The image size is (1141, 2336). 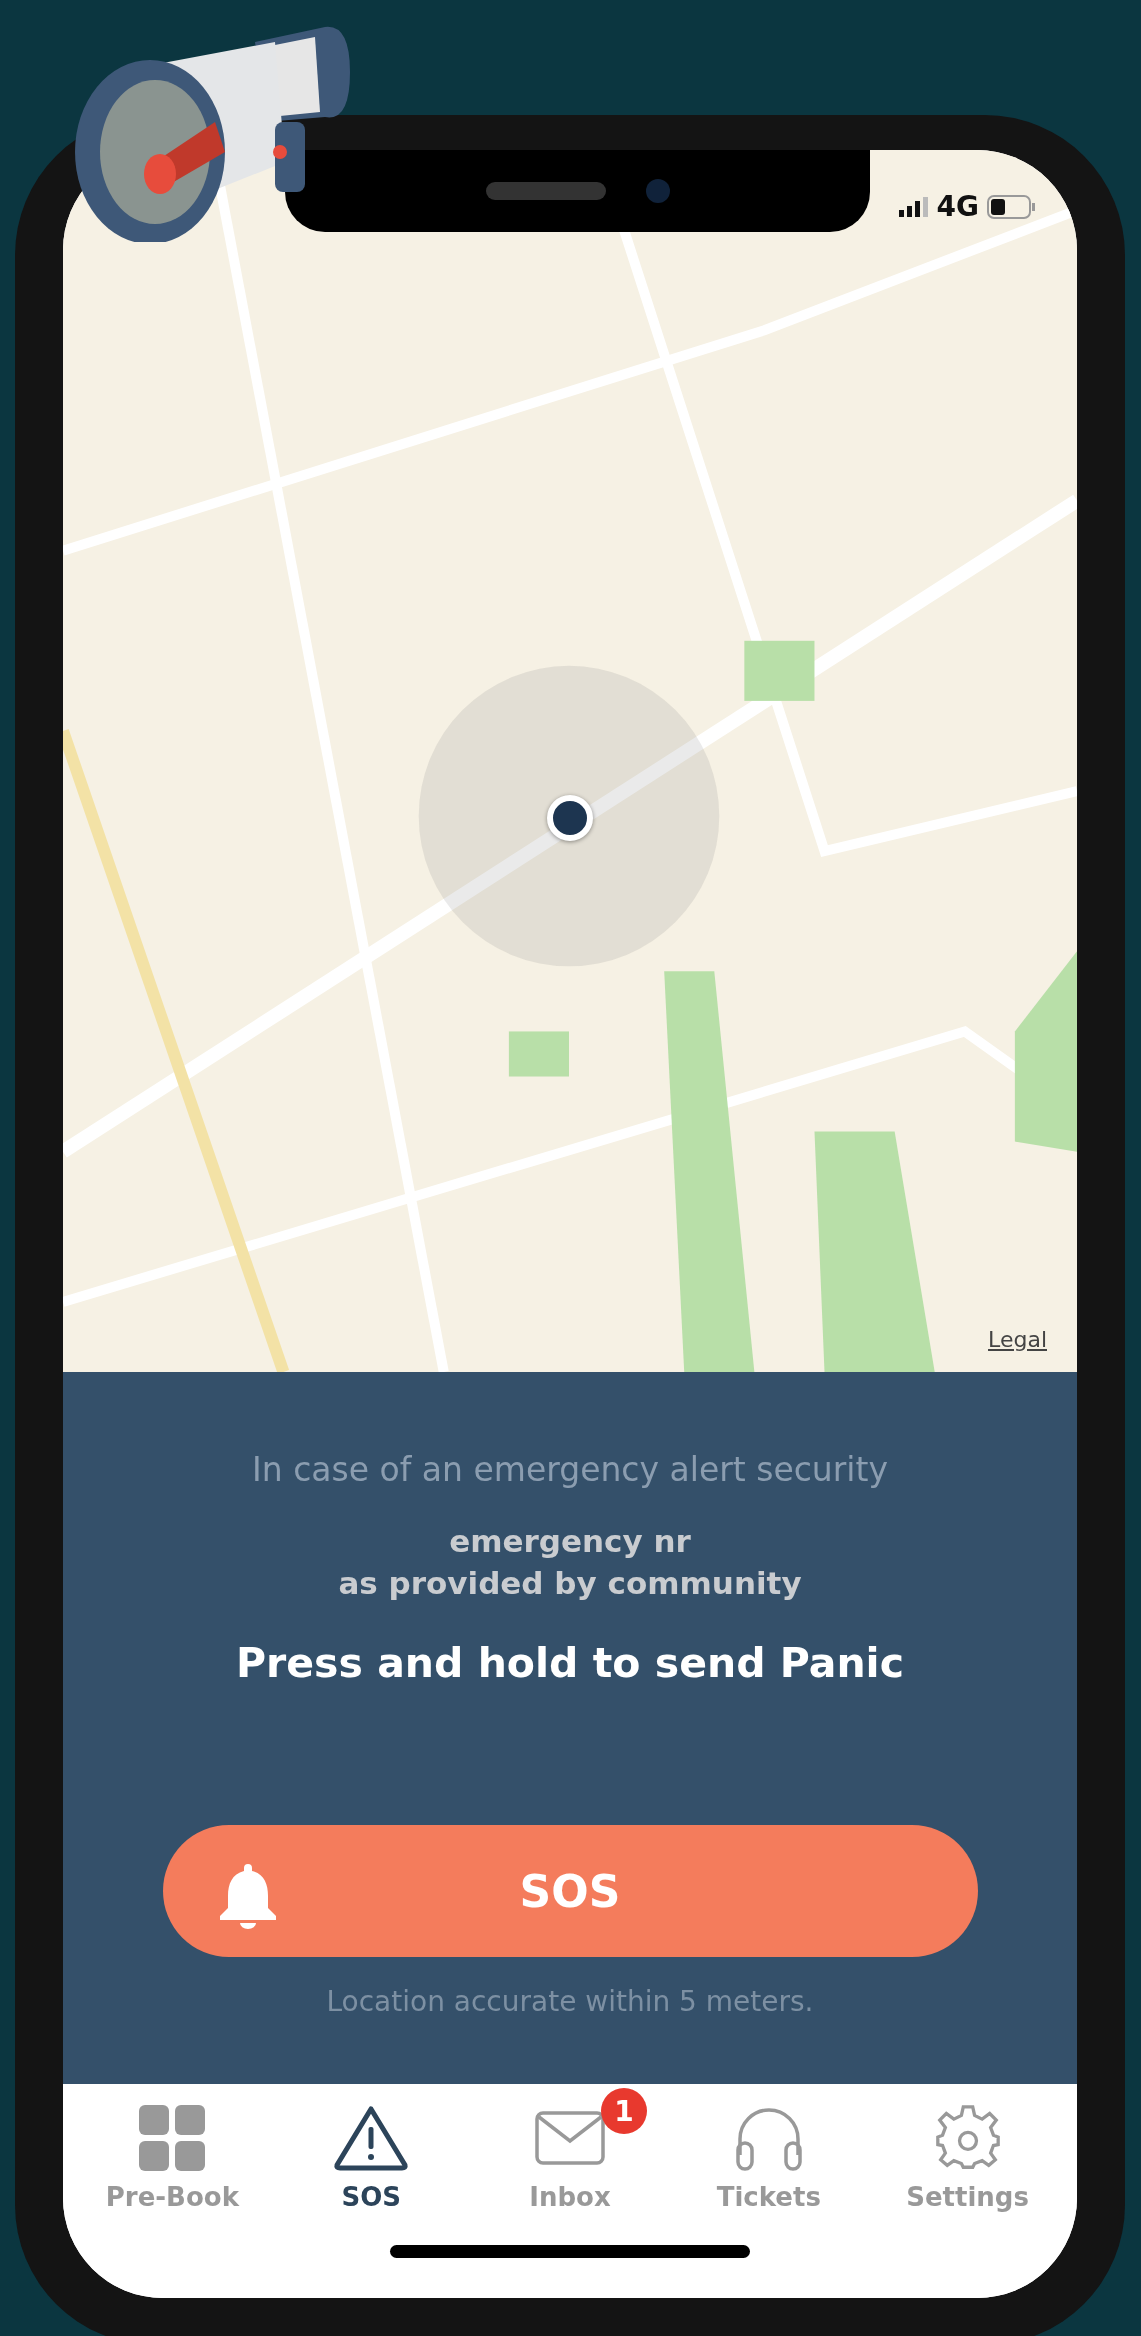 What do you see at coordinates (1017, 1339) in the screenshot?
I see `legal-link: Legal` at bounding box center [1017, 1339].